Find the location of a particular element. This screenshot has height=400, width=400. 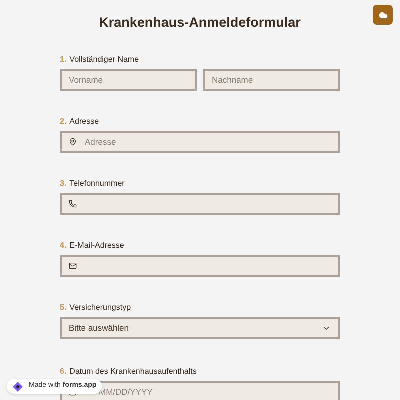

question-label: Datum des Krankenhausaufenthalts is located at coordinates (133, 372).